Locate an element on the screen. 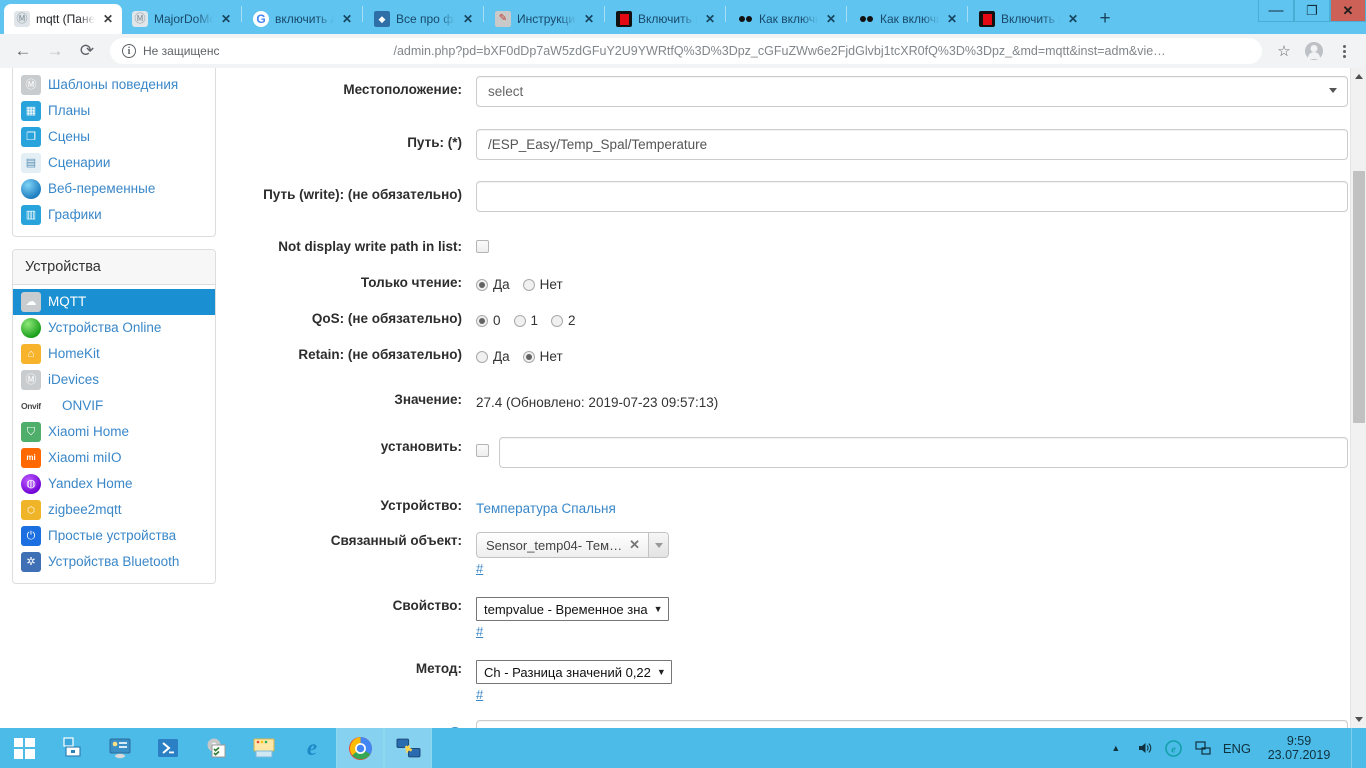 The width and height of the screenshot is (1366, 768). linked-object-select2: Sensor_temp04- Тем… ✕ is located at coordinates (573, 545).